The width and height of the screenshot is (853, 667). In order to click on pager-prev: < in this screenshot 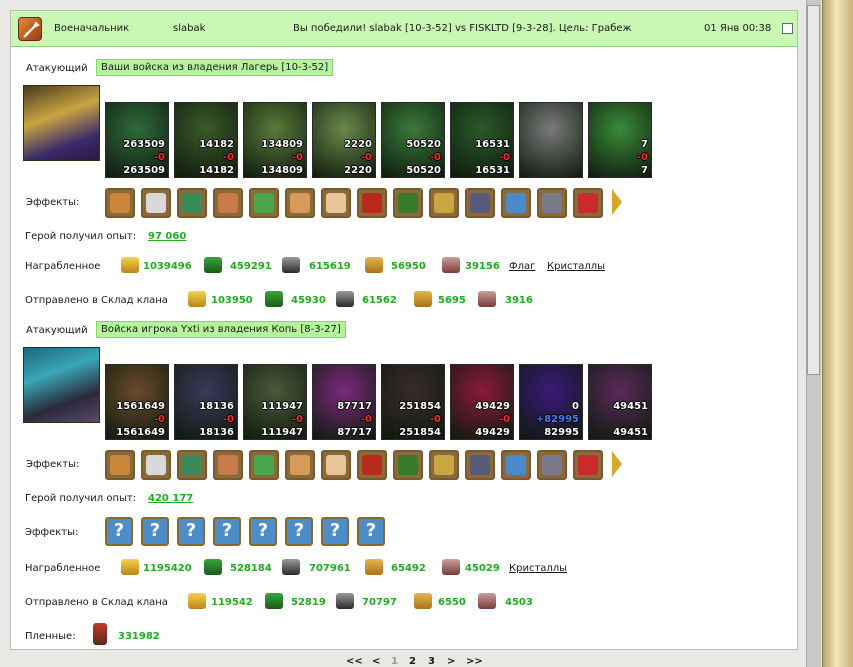, I will do `click(376, 661)`.